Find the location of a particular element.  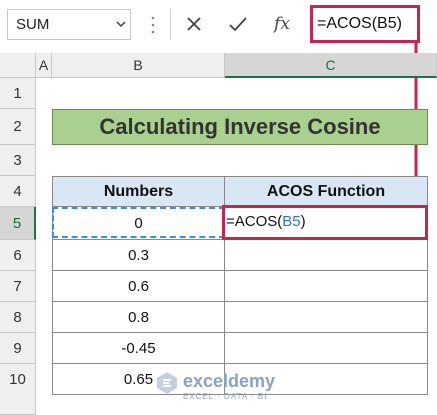

header-numbers: Numbers is located at coordinates (138, 191).